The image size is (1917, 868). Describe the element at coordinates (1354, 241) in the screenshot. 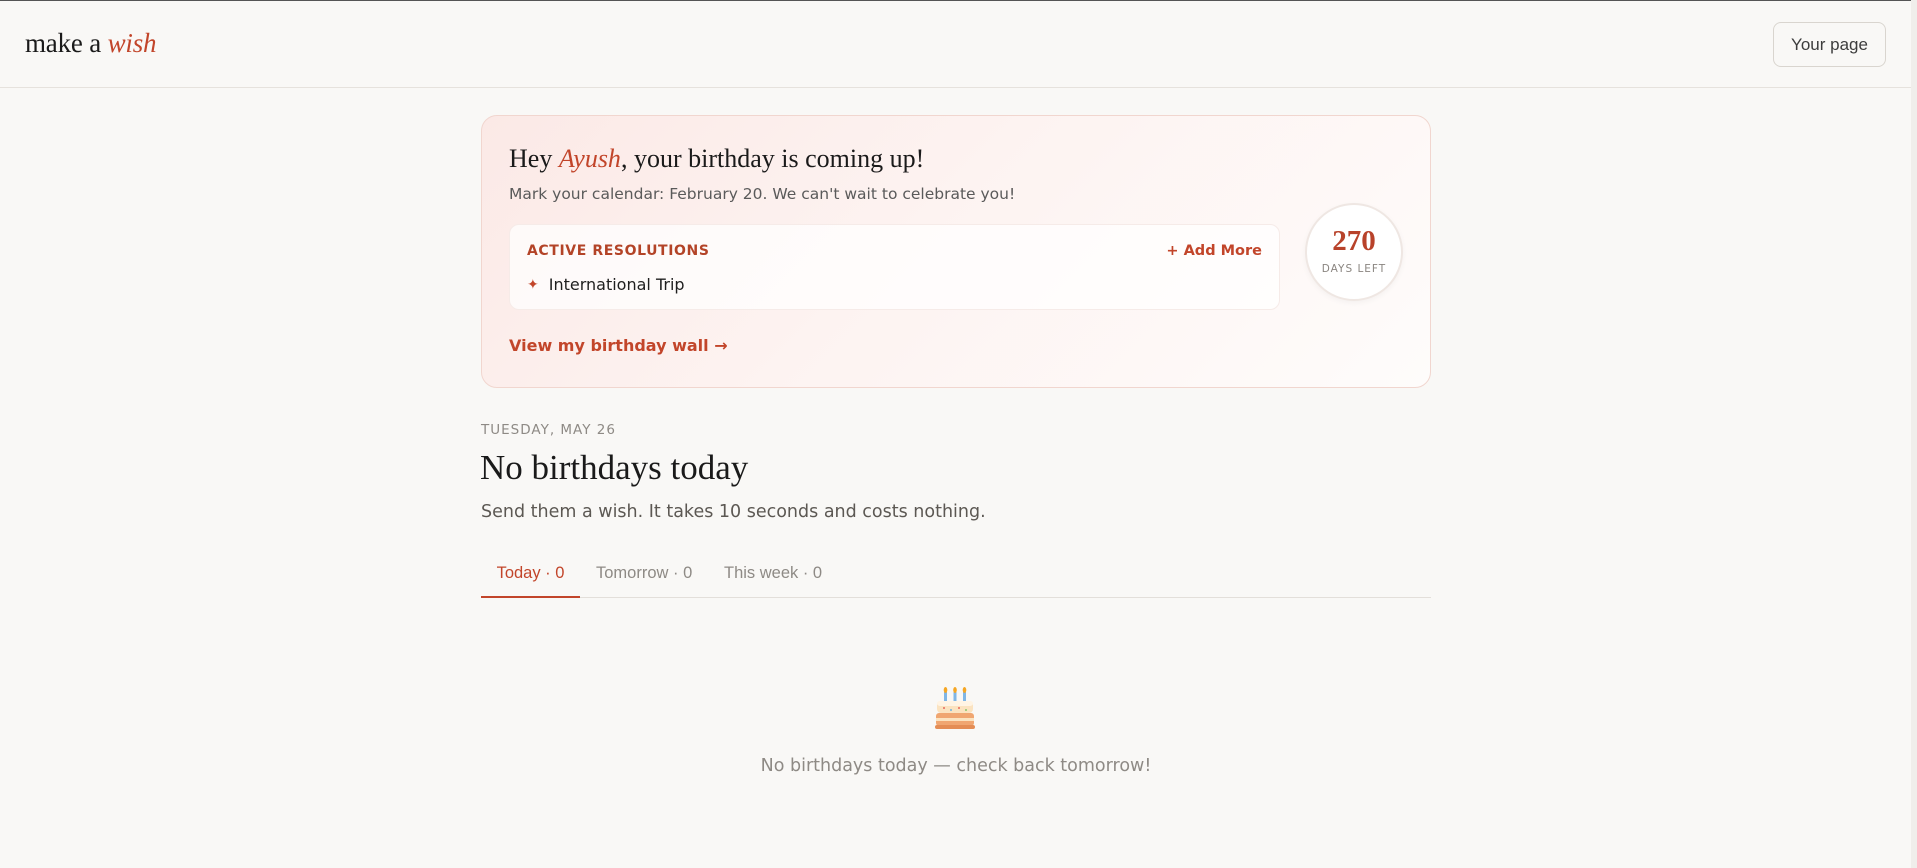

I see `days-left-value: 270` at that location.